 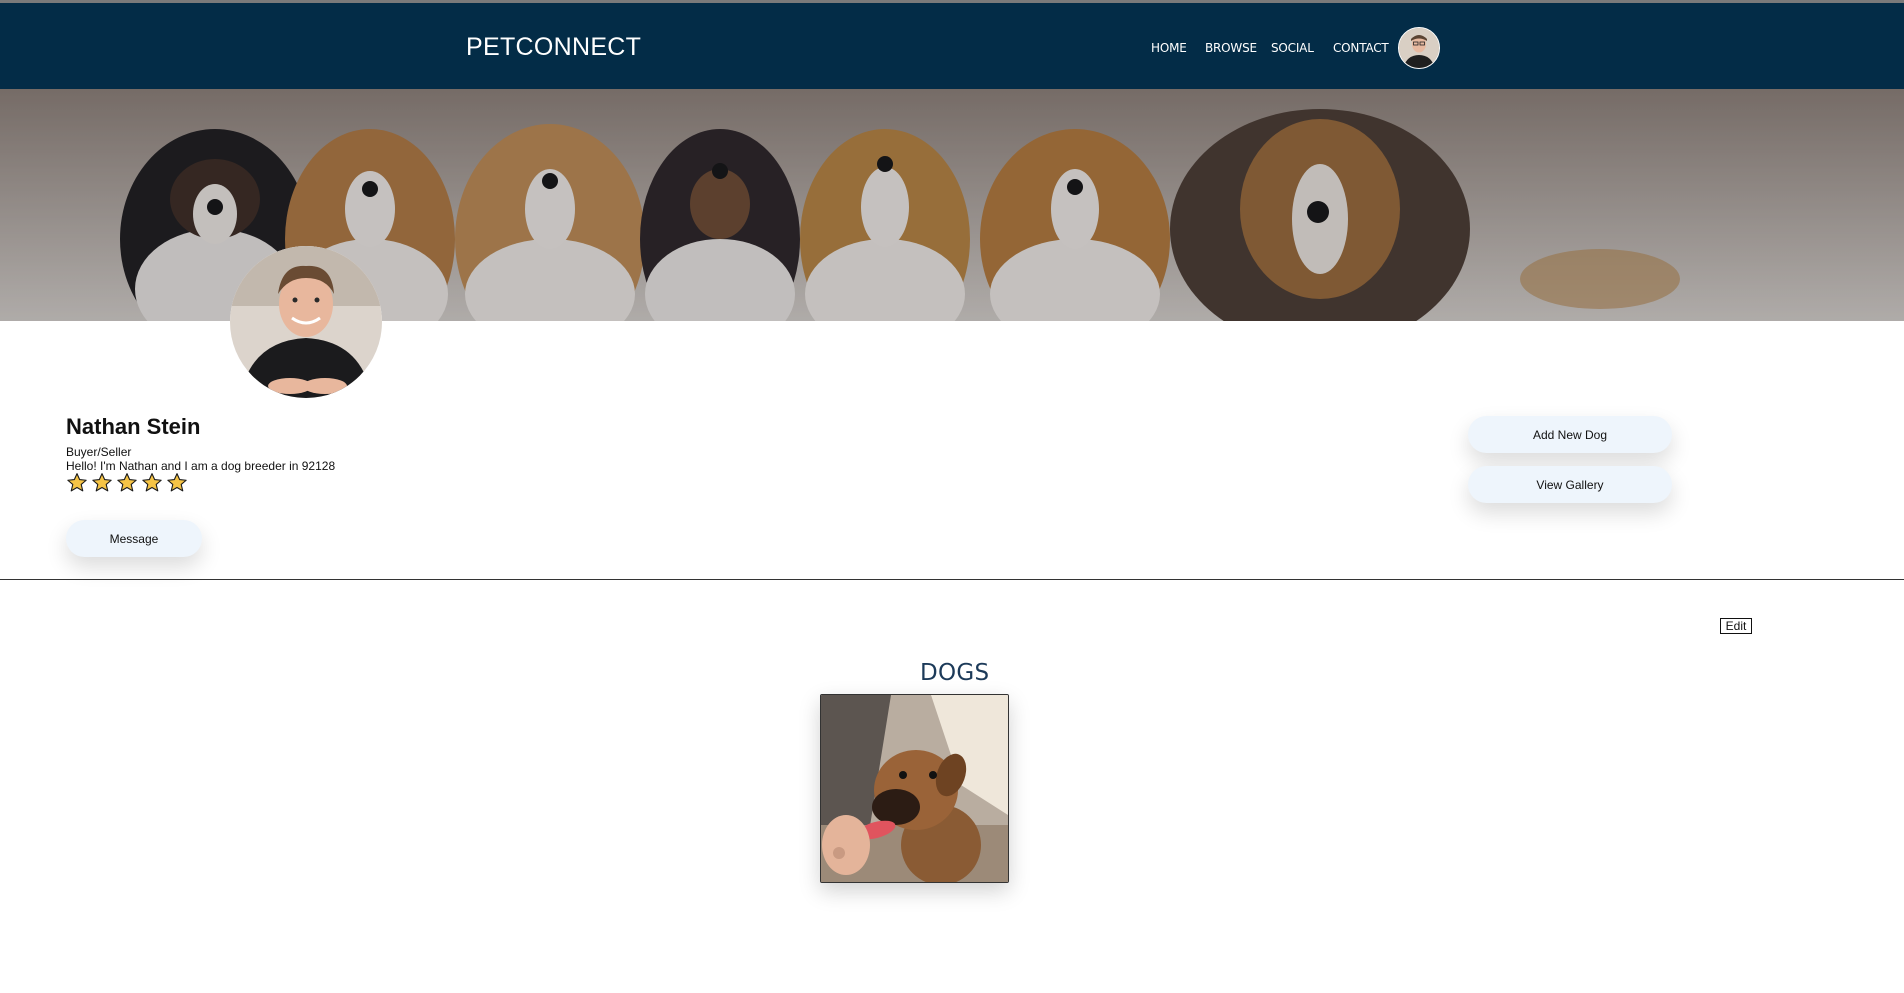 I want to click on top-navbar: PETCONNECT HOME BROWSE SOCIAL CONTACT, so click(x=952, y=46).